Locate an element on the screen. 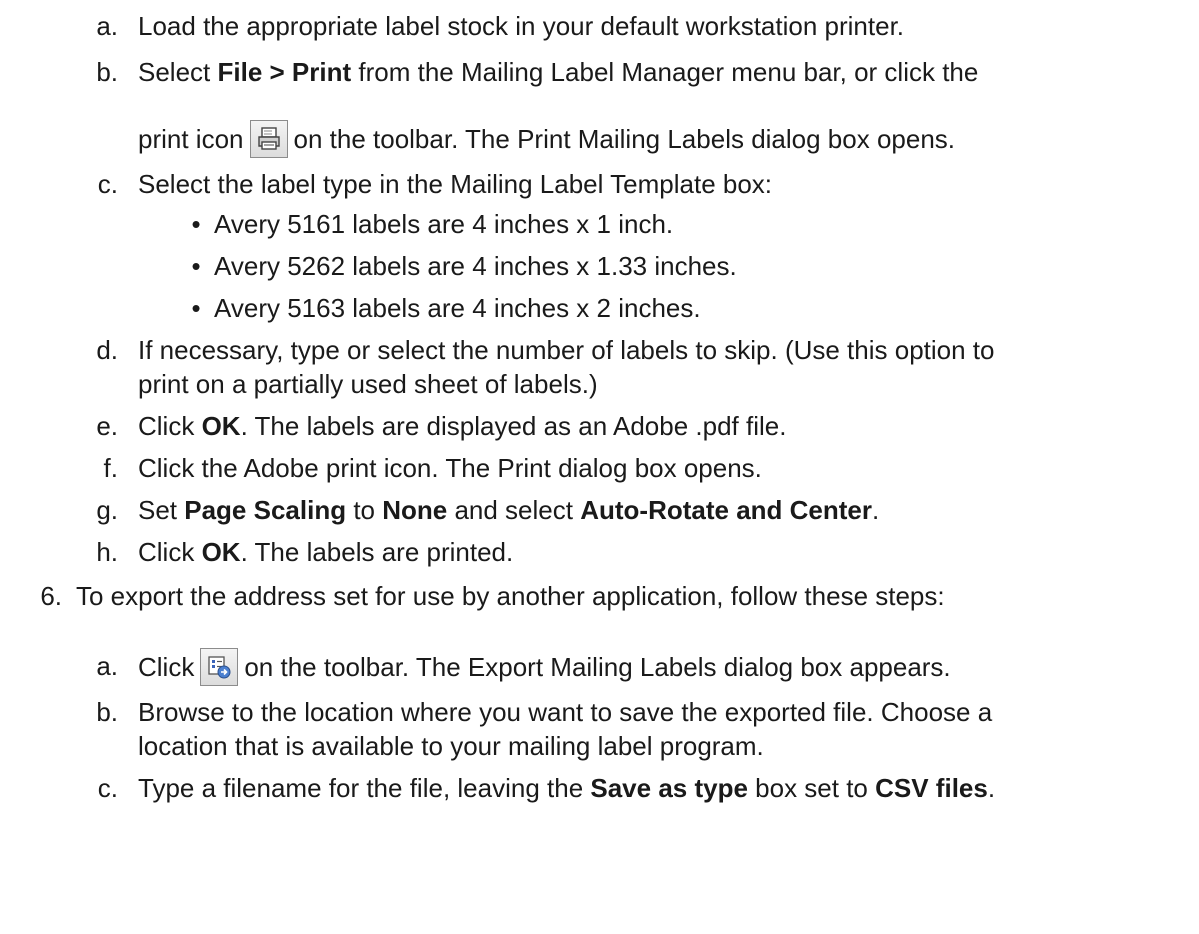 The width and height of the screenshot is (1199, 934). step-marker-c: c. is located at coordinates (107, 184).